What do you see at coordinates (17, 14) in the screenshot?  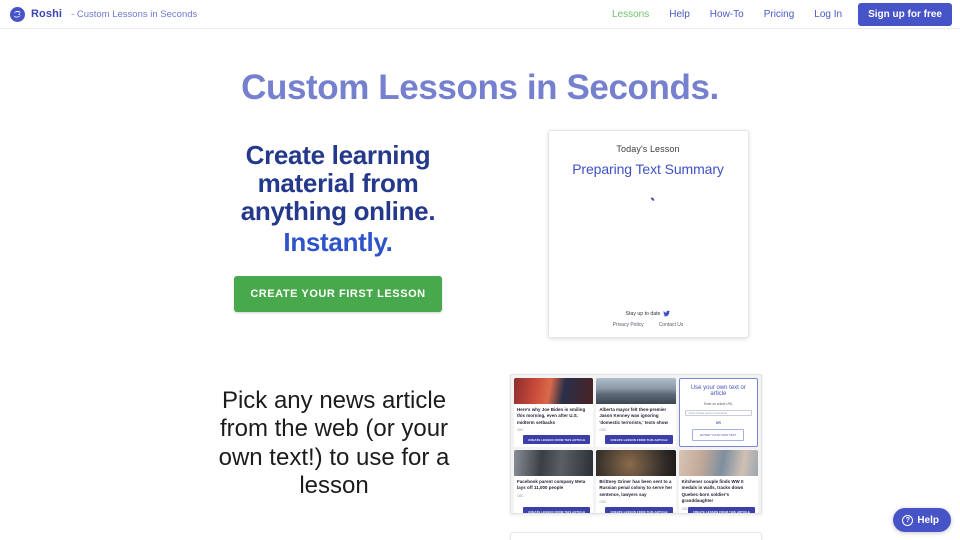 I see `roshi-swirl-logo-icon` at bounding box center [17, 14].